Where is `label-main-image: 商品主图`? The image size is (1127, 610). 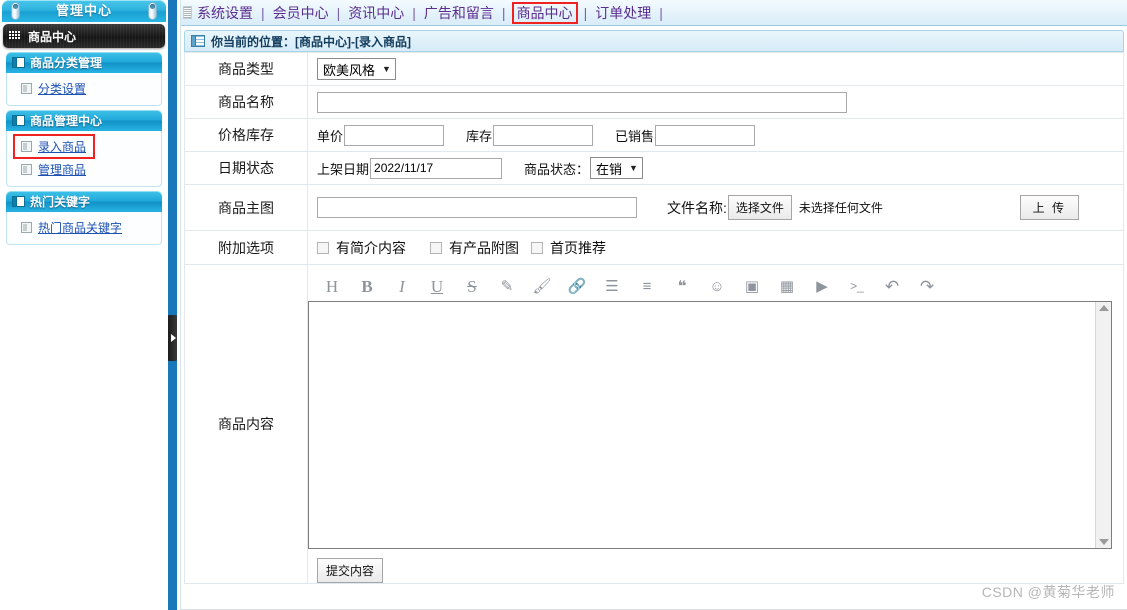
label-main-image: 商品主图 is located at coordinates (246, 207).